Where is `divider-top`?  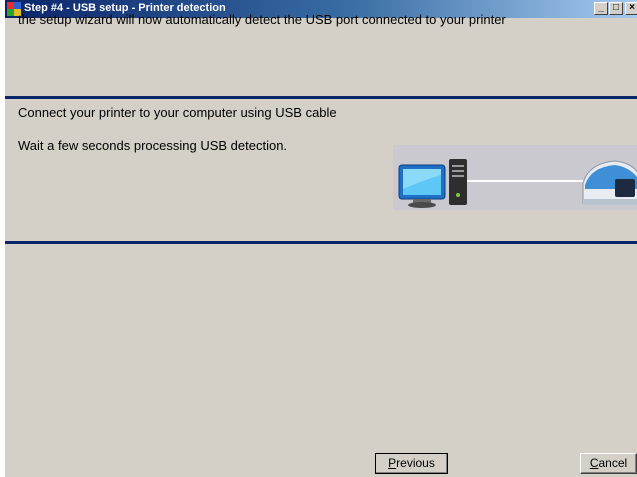
divider-top is located at coordinates (321, 97).